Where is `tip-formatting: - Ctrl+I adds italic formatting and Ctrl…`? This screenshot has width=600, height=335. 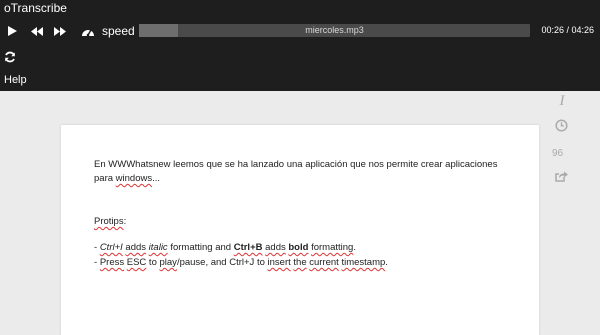
tip-formatting: - Ctrl+I adds italic formatting and Ctrl… is located at coordinates (225, 247).